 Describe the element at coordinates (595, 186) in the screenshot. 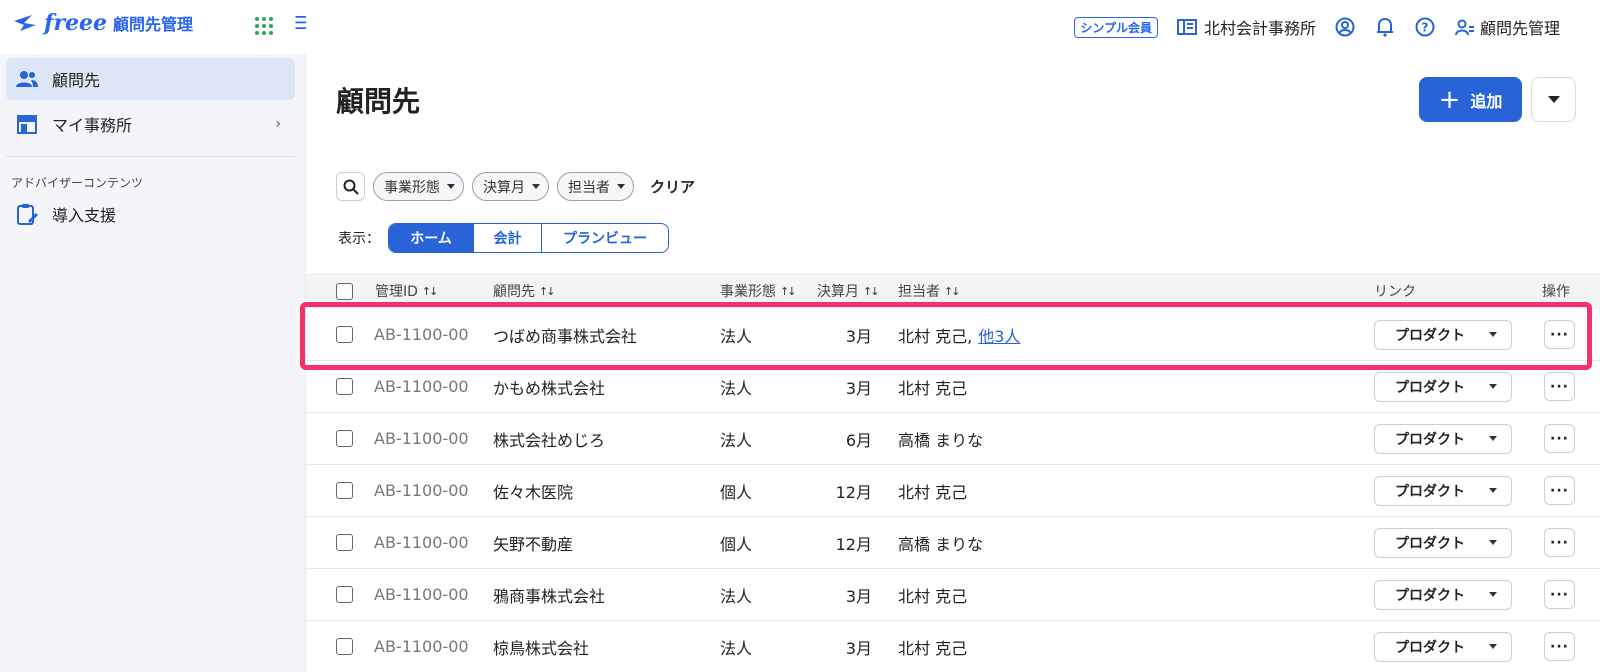

I see `filter-owner: 担当者` at that location.